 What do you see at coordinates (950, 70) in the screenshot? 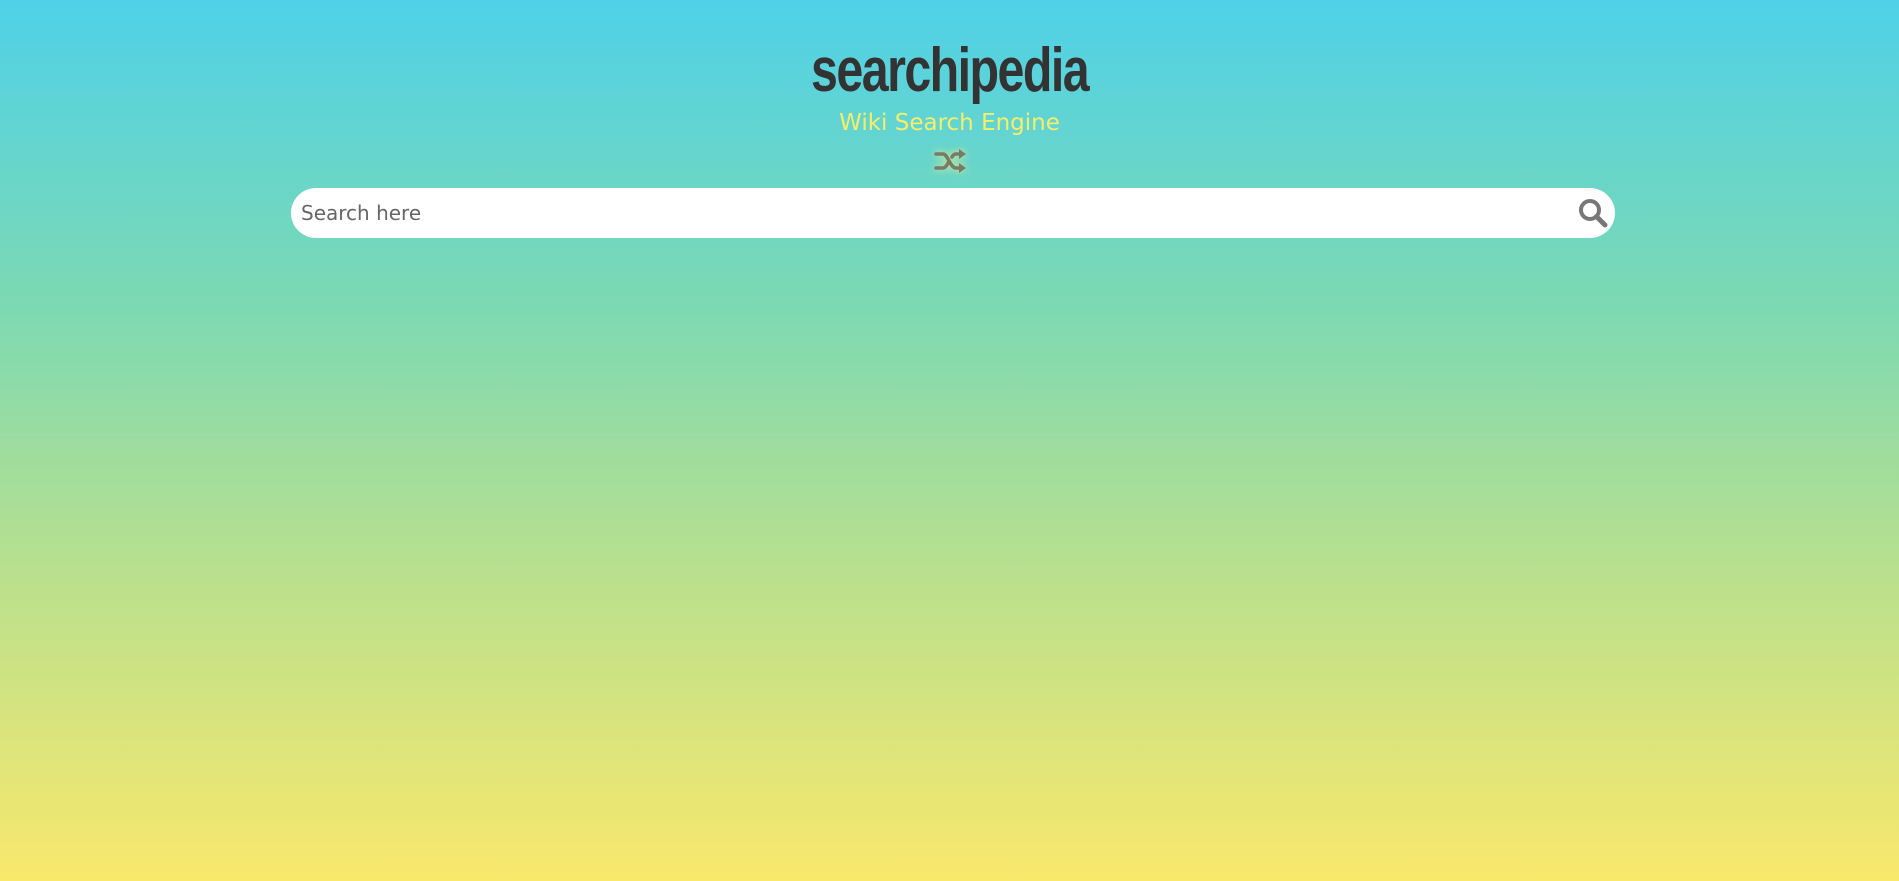
I see `app-logo: searchipedia` at bounding box center [950, 70].